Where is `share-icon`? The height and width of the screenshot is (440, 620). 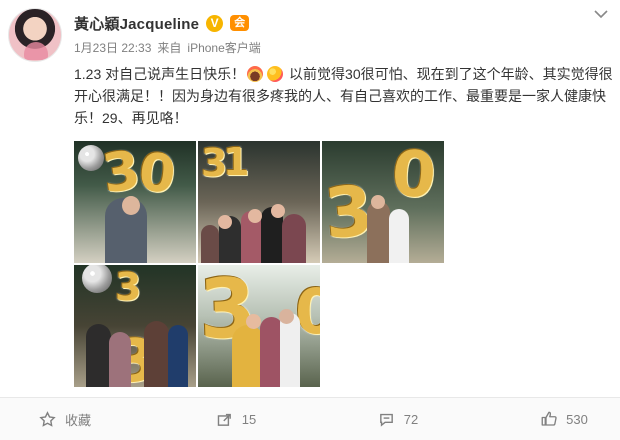
share-icon is located at coordinates (225, 419).